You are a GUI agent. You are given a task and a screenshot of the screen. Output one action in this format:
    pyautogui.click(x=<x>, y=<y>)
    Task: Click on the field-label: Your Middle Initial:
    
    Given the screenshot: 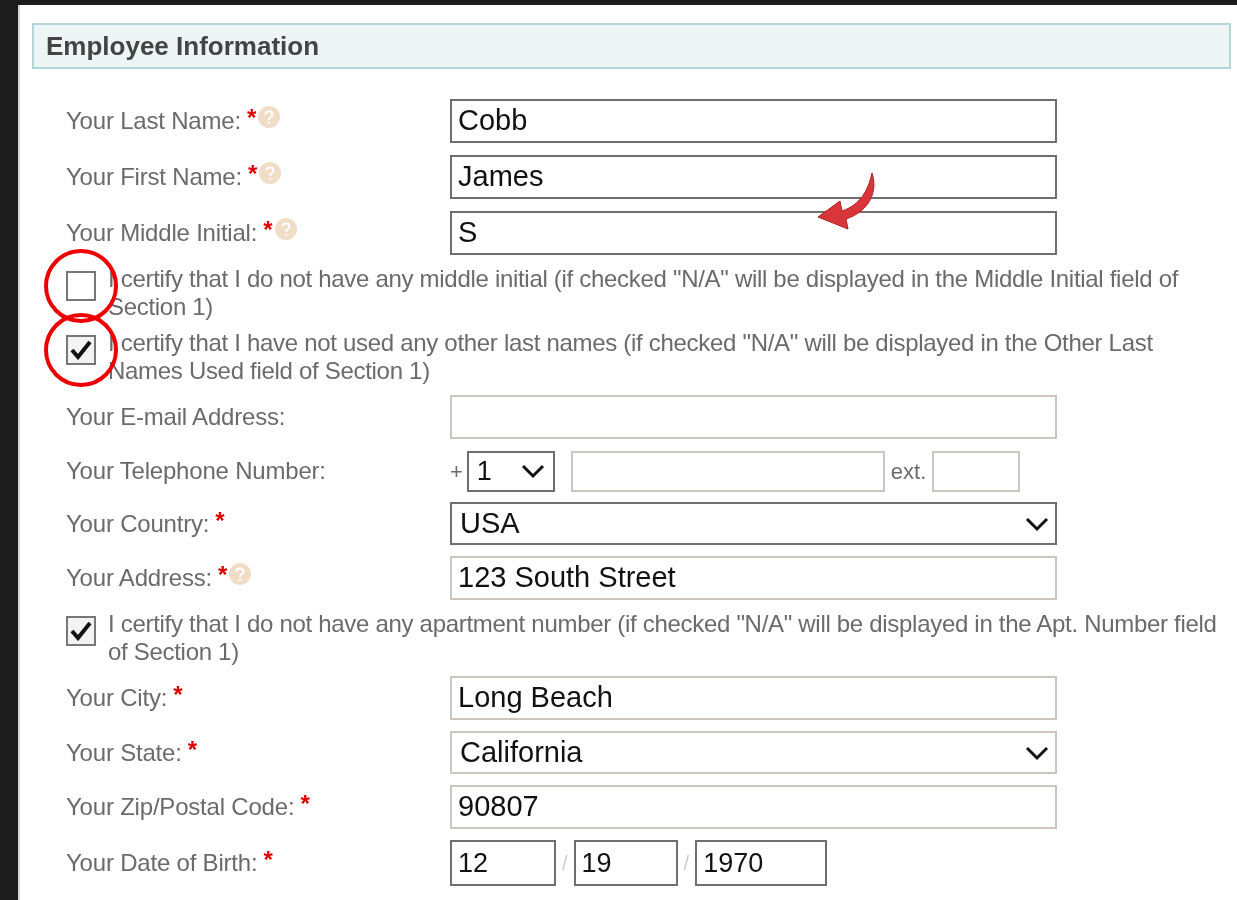 What is the action you would take?
    pyautogui.click(x=162, y=233)
    